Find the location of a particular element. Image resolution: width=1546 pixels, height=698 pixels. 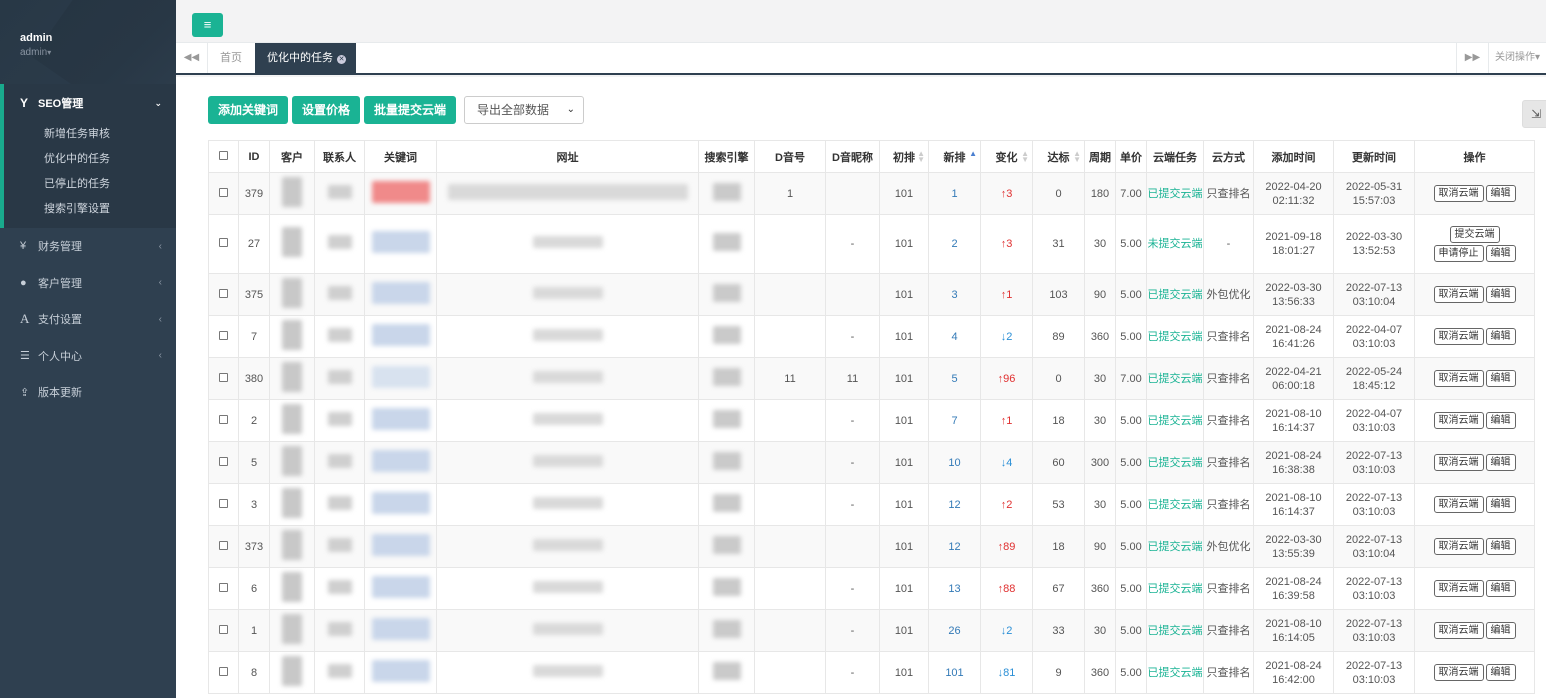

nav-finance: ¥ 财务管理 ‹ is located at coordinates (88, 246).